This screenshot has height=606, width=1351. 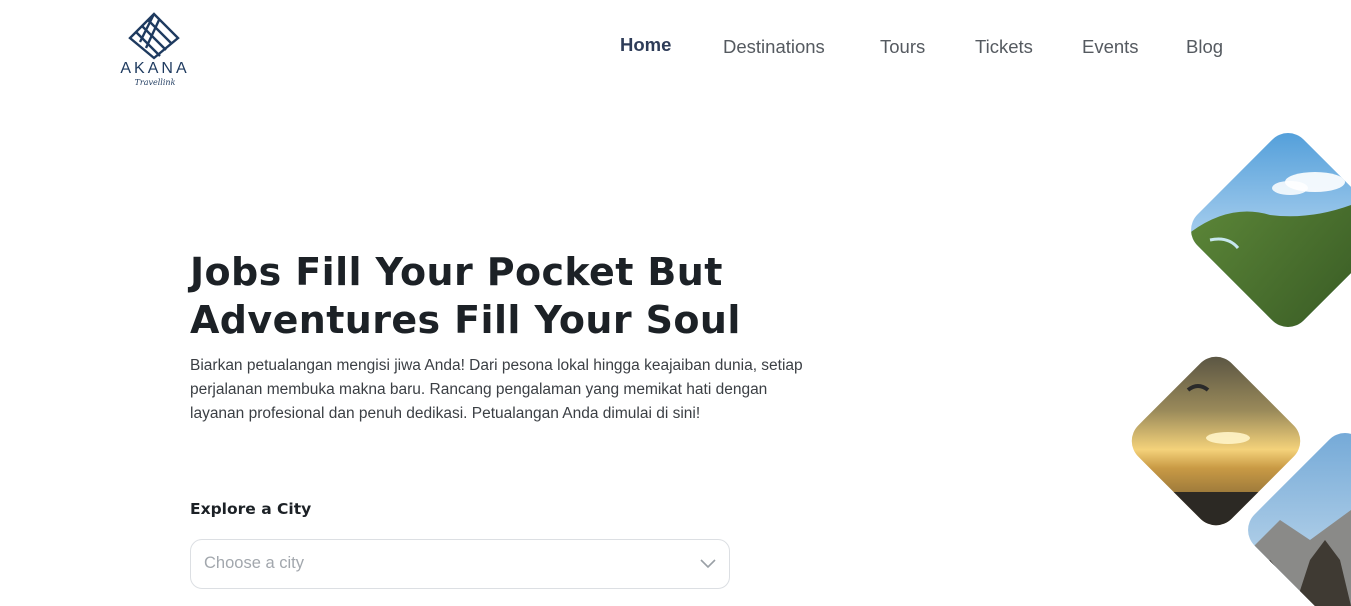 What do you see at coordinates (155, 82) in the screenshot?
I see `brand-tagline: Travellink` at bounding box center [155, 82].